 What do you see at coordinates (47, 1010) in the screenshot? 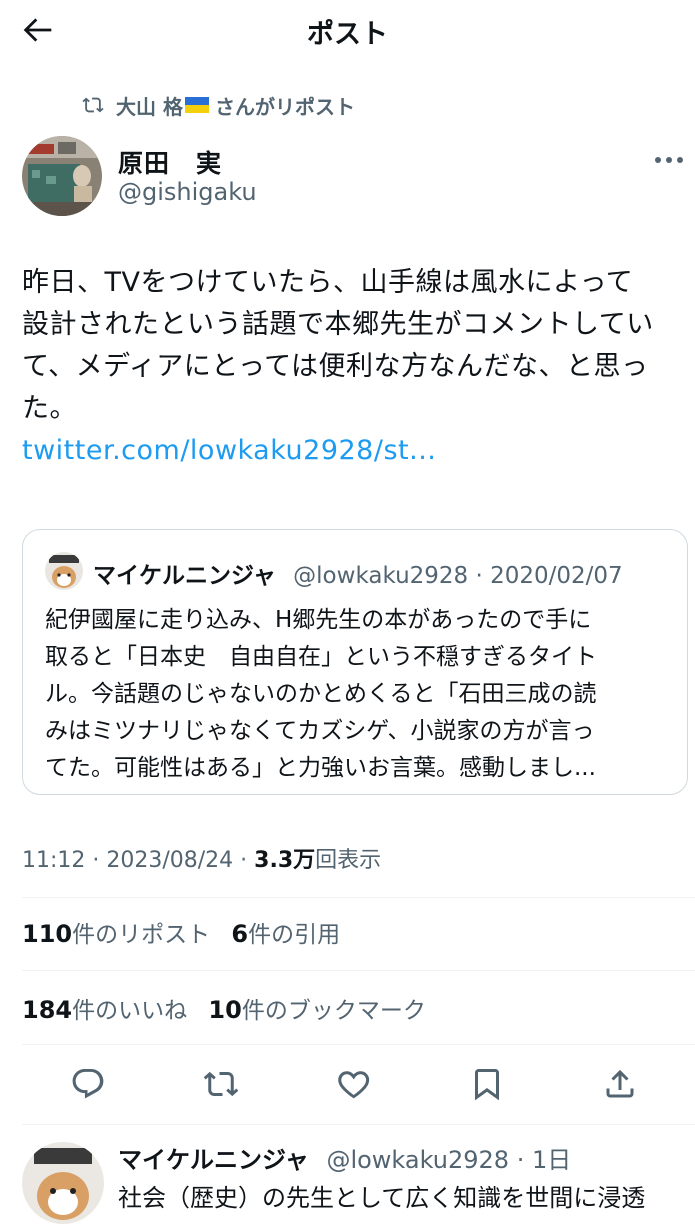
I see `likes-count: 184` at bounding box center [47, 1010].